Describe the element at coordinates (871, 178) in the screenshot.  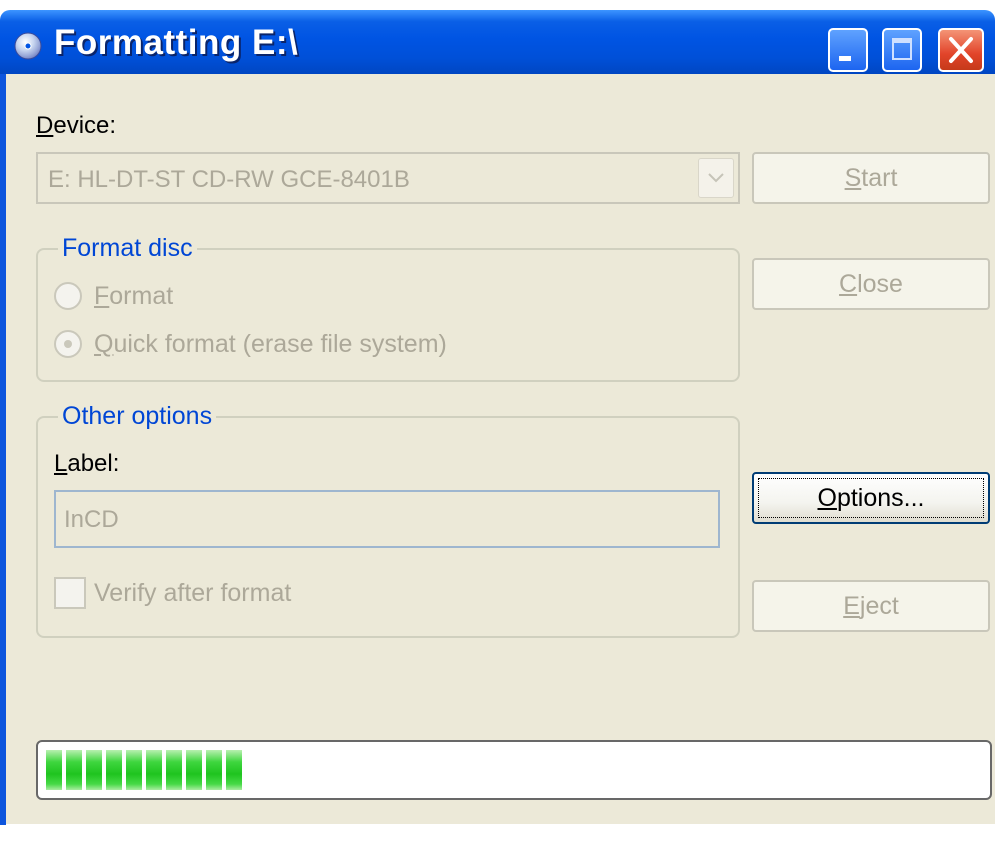
I see `start-button: Start` at that location.